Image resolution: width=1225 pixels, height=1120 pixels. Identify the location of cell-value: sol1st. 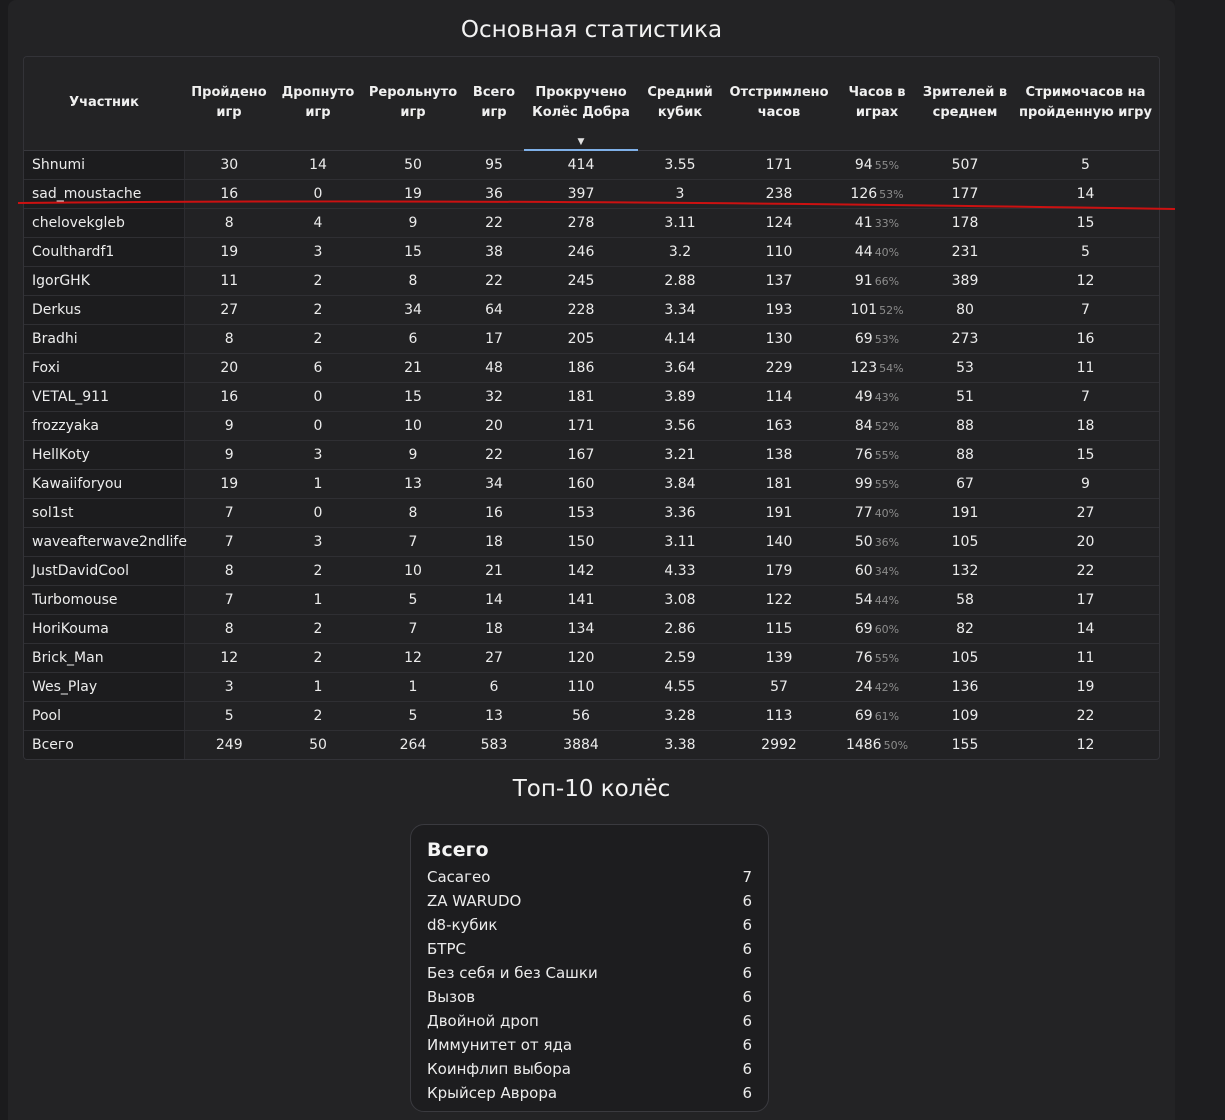
(53, 513).